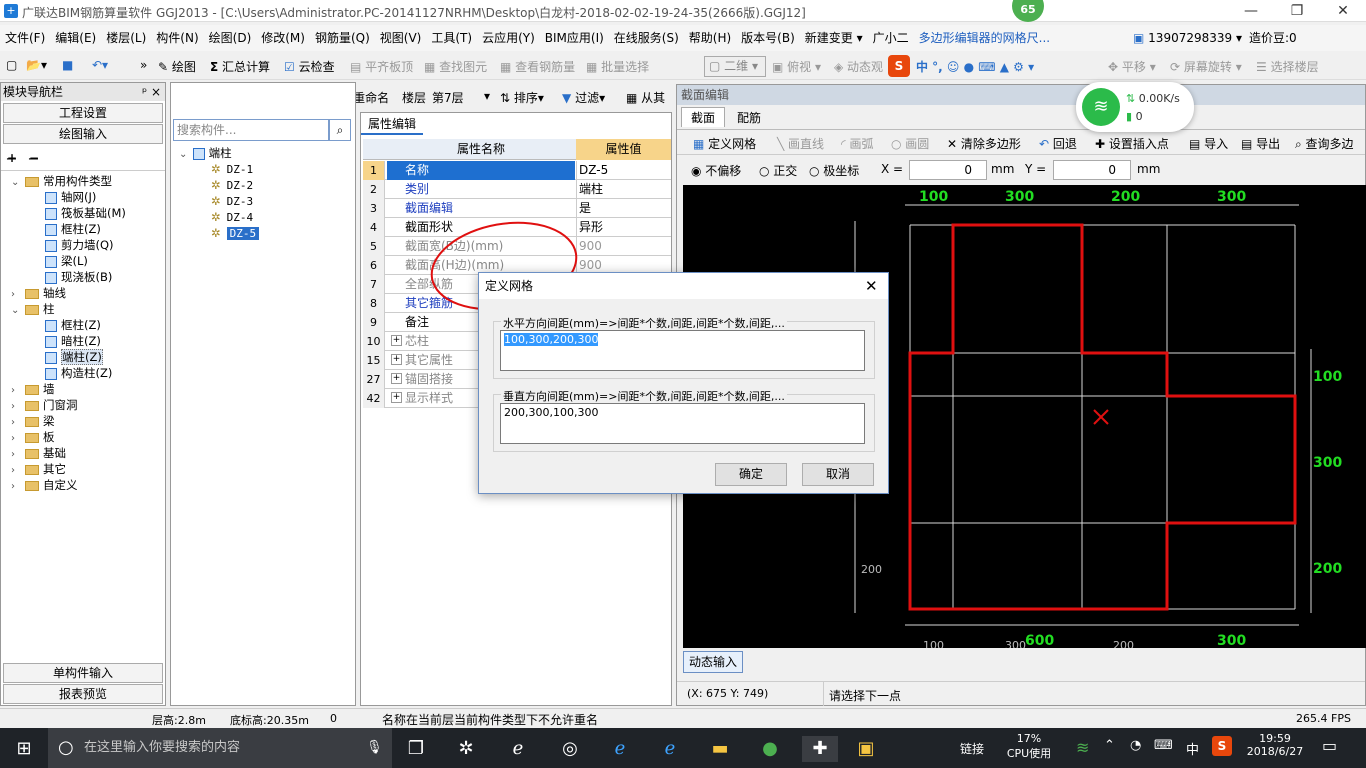 Image resolution: width=1366 pixels, height=768 pixels. What do you see at coordinates (1109, 745) in the screenshot?
I see `tray-chevron-icon: ⌃` at bounding box center [1109, 745].